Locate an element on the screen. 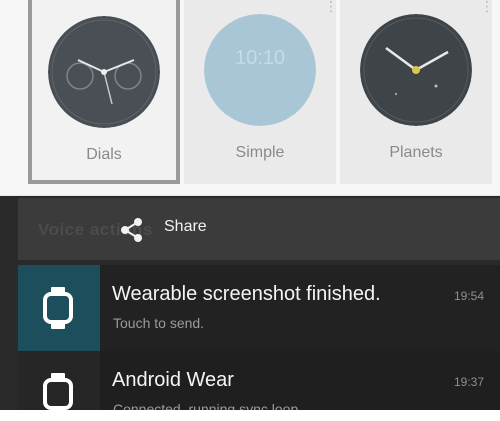  watch-face-card-planets: Planets ⋮ is located at coordinates (417, 92).